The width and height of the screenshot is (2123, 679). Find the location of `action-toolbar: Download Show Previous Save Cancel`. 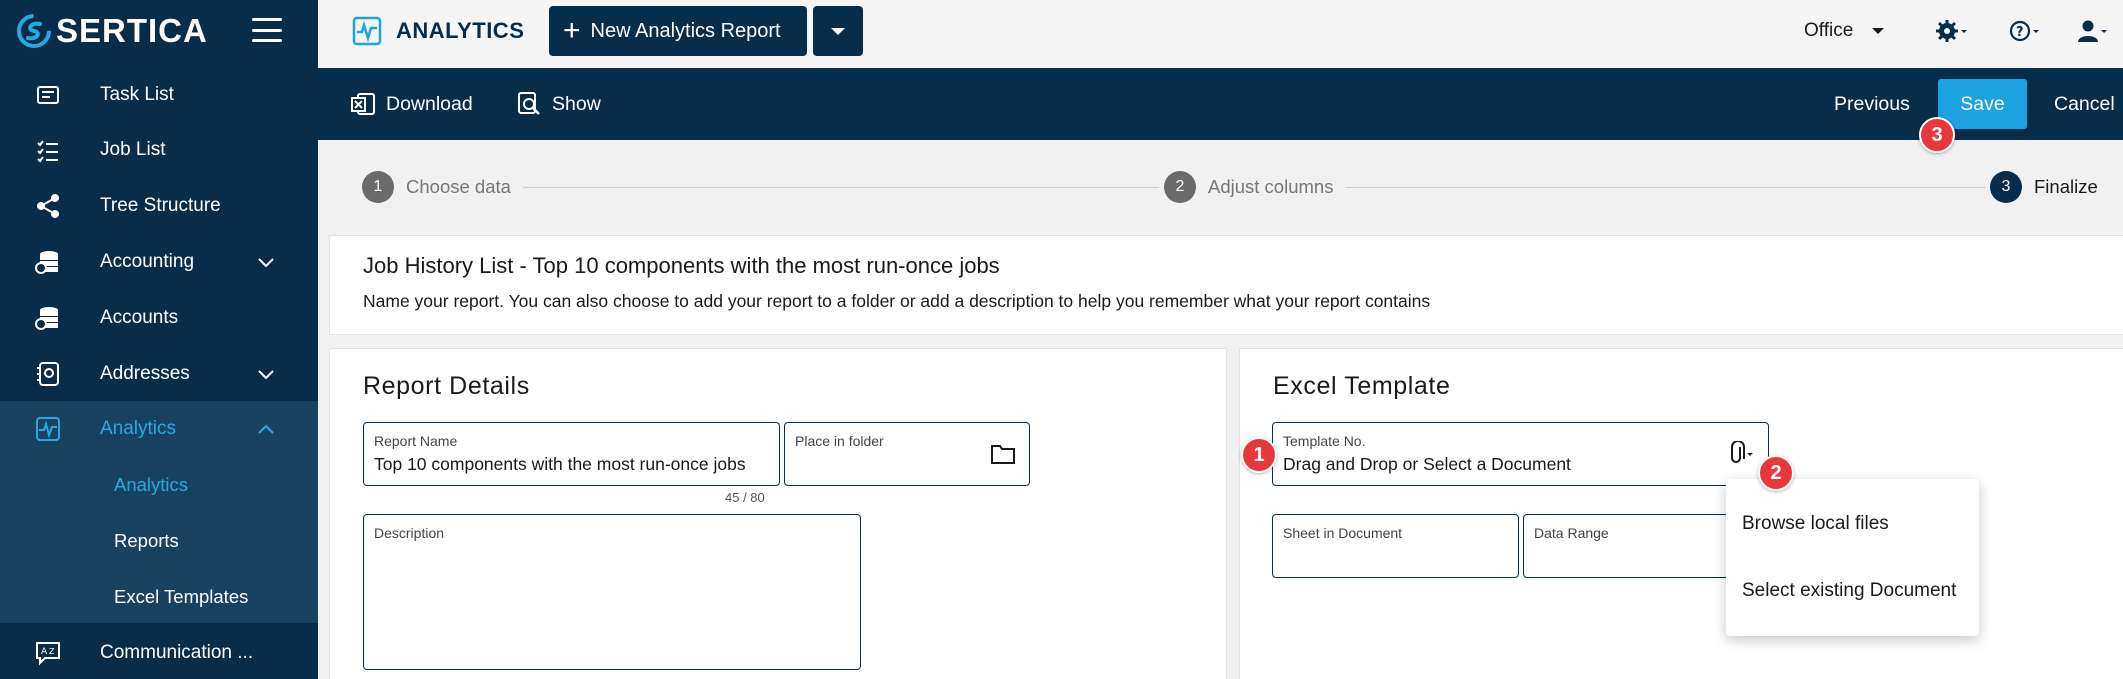

action-toolbar: Download Show Previous Save Cancel is located at coordinates (1220, 104).